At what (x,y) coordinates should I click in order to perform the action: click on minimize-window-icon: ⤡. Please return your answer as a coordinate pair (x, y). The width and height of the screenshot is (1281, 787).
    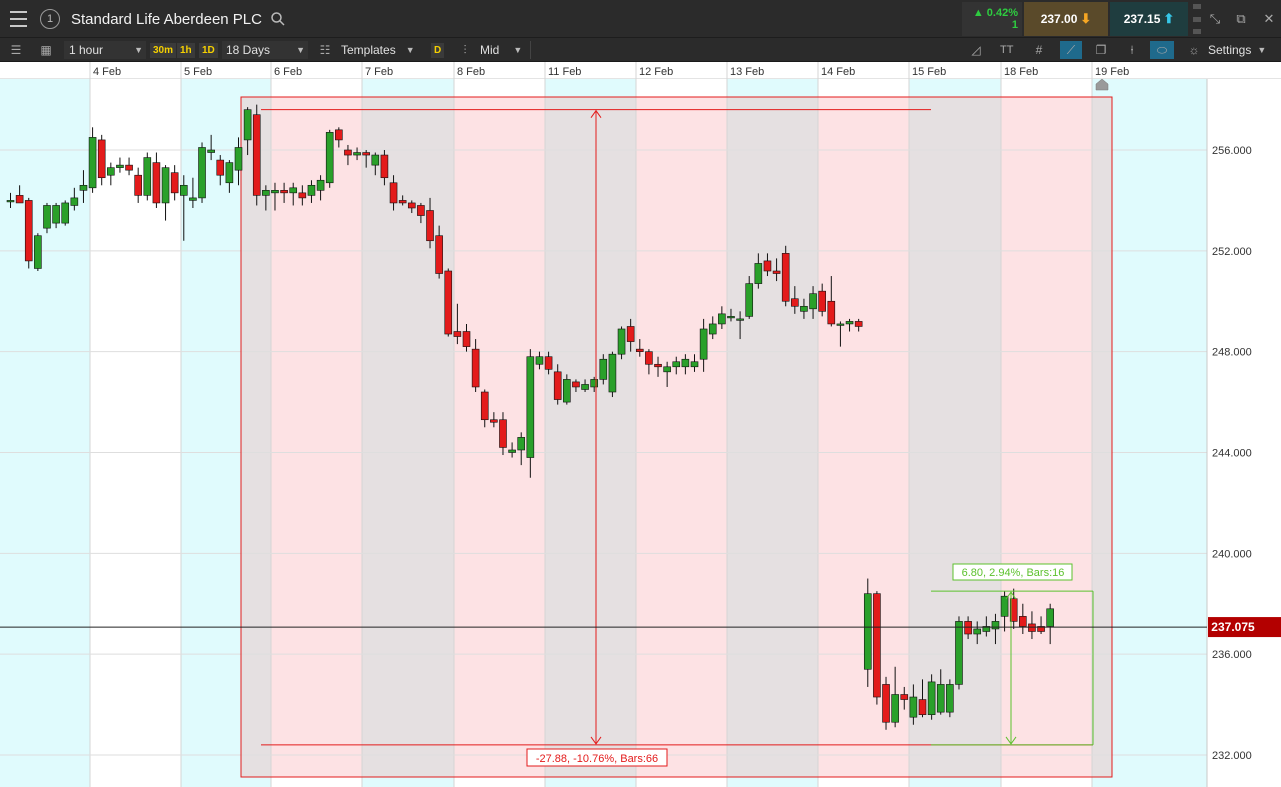
    Looking at the image, I should click on (1215, 19).